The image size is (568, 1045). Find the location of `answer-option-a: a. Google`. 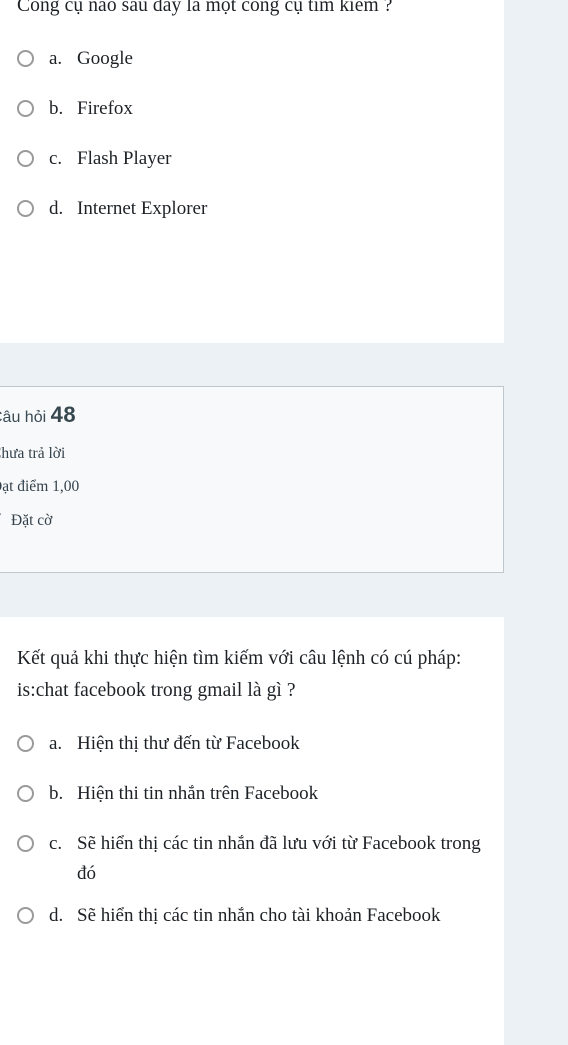

answer-option-a: a. Google is located at coordinates (250, 63).